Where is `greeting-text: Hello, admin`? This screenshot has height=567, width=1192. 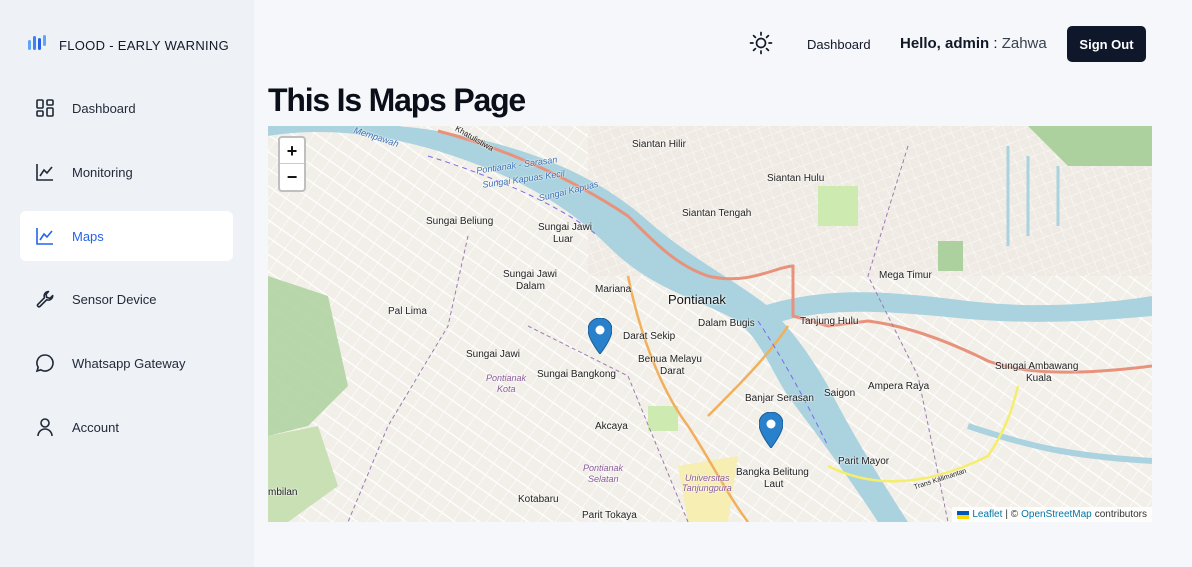
greeting-text: Hello, admin is located at coordinates (945, 43).